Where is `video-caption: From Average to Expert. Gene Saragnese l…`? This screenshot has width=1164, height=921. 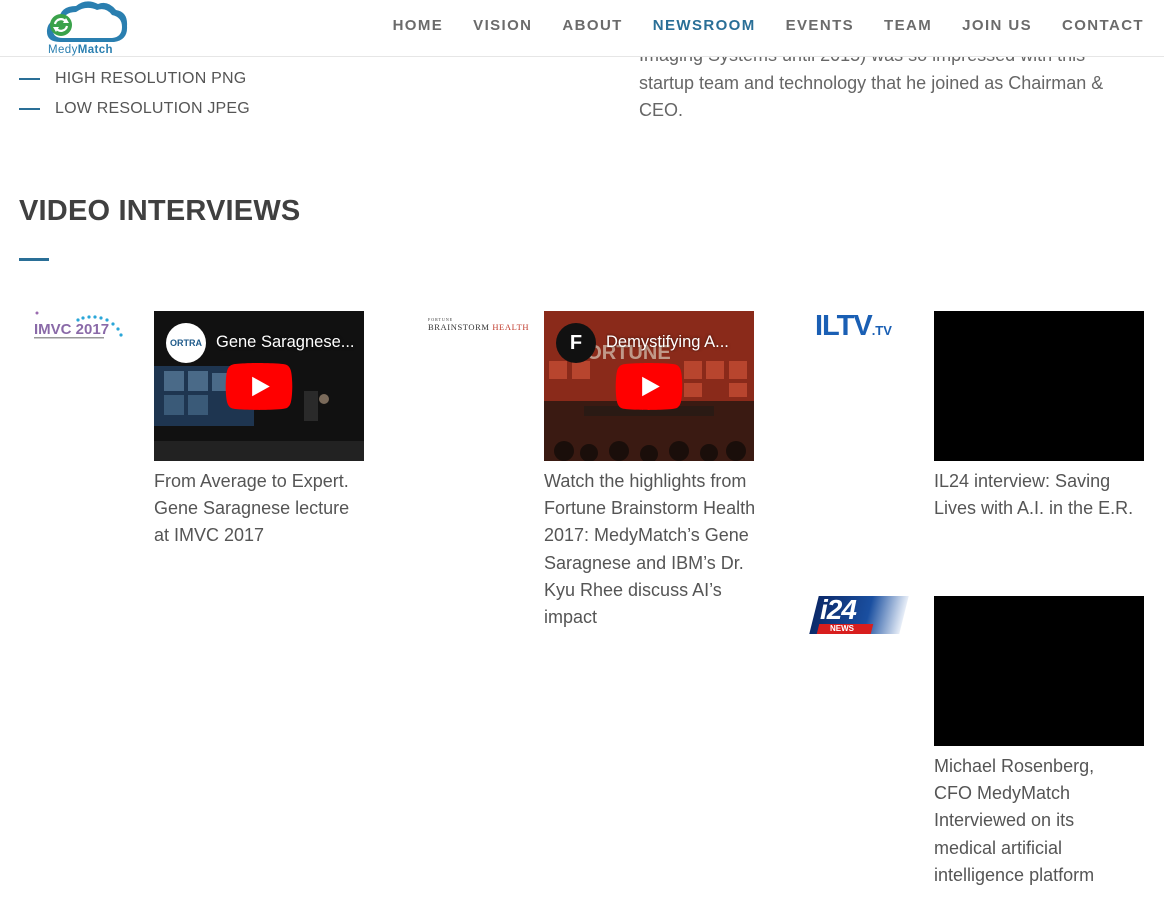
video-caption: From Average to Expert. Gene Saragnese l… is located at coordinates (252, 508).